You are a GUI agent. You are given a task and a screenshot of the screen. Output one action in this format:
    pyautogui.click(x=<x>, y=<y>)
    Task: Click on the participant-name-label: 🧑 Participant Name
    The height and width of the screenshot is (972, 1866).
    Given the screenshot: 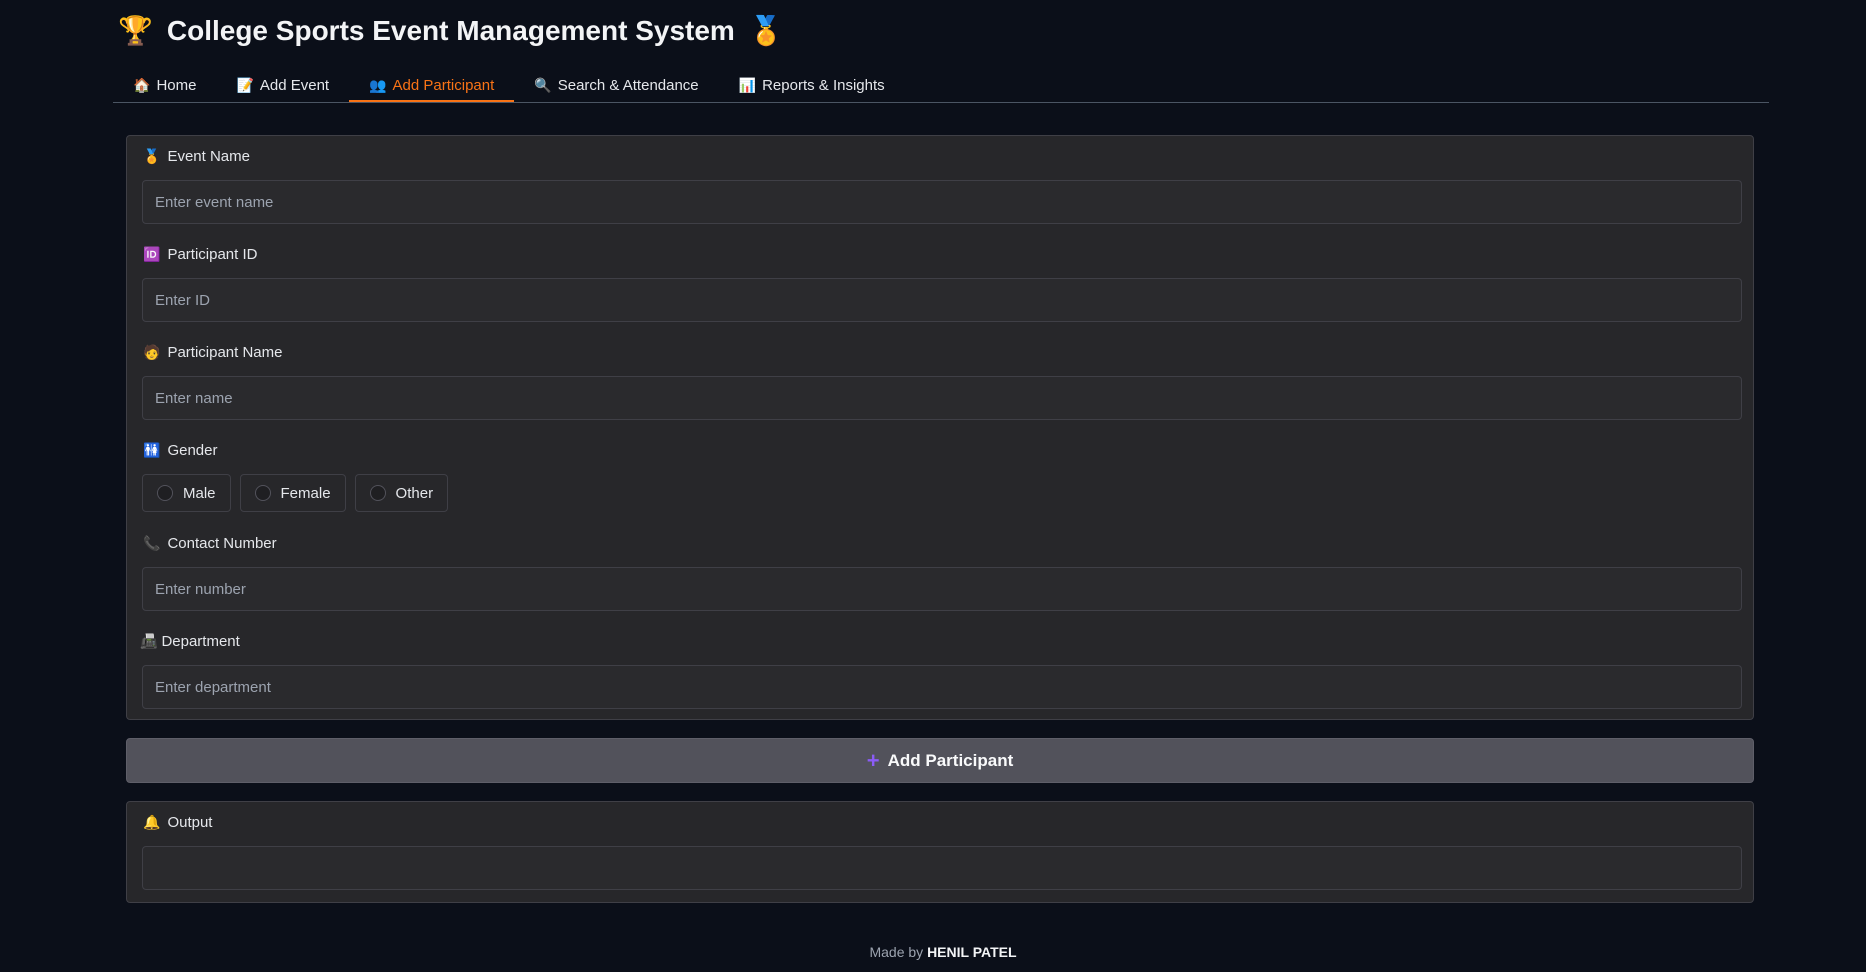 What is the action you would take?
    pyautogui.click(x=213, y=352)
    